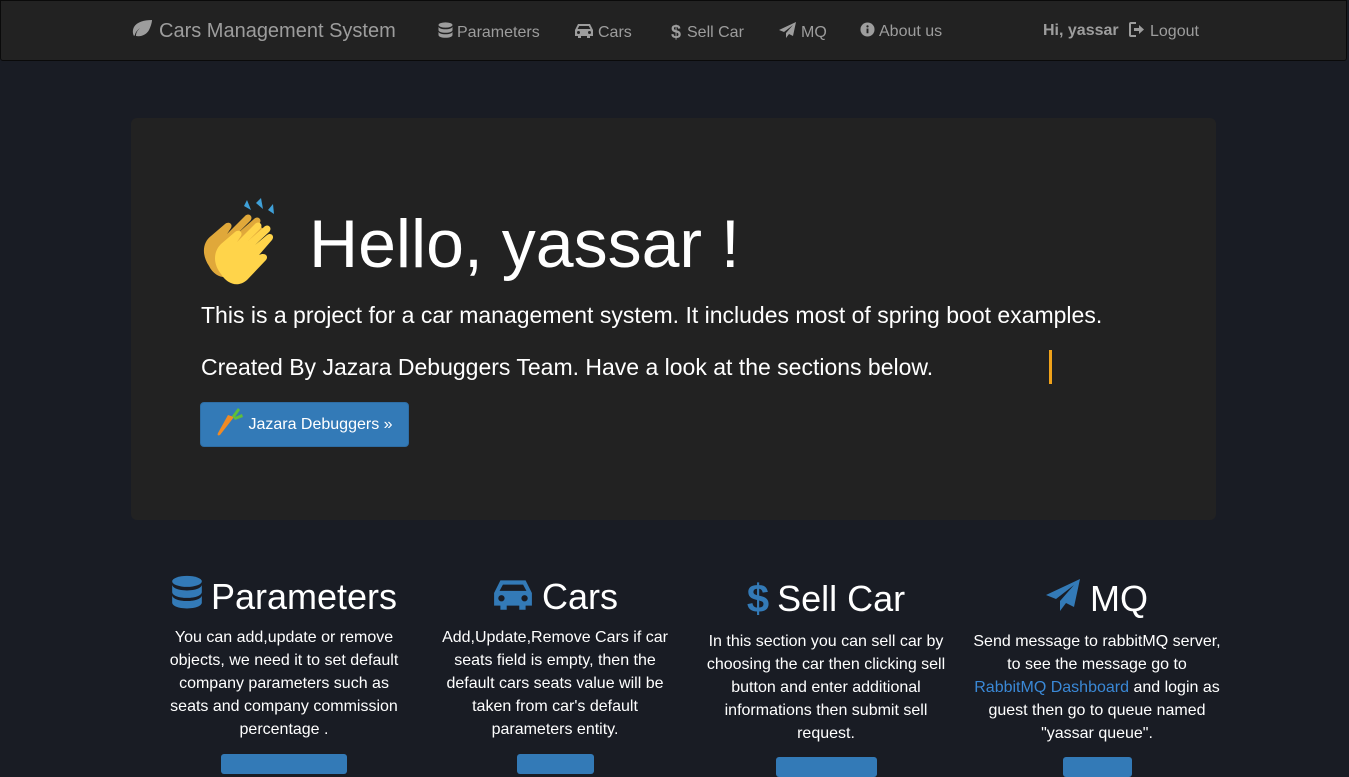 This screenshot has width=1349, height=777. Describe the element at coordinates (1119, 598) in the screenshot. I see `section-mq-title: MQ` at that location.